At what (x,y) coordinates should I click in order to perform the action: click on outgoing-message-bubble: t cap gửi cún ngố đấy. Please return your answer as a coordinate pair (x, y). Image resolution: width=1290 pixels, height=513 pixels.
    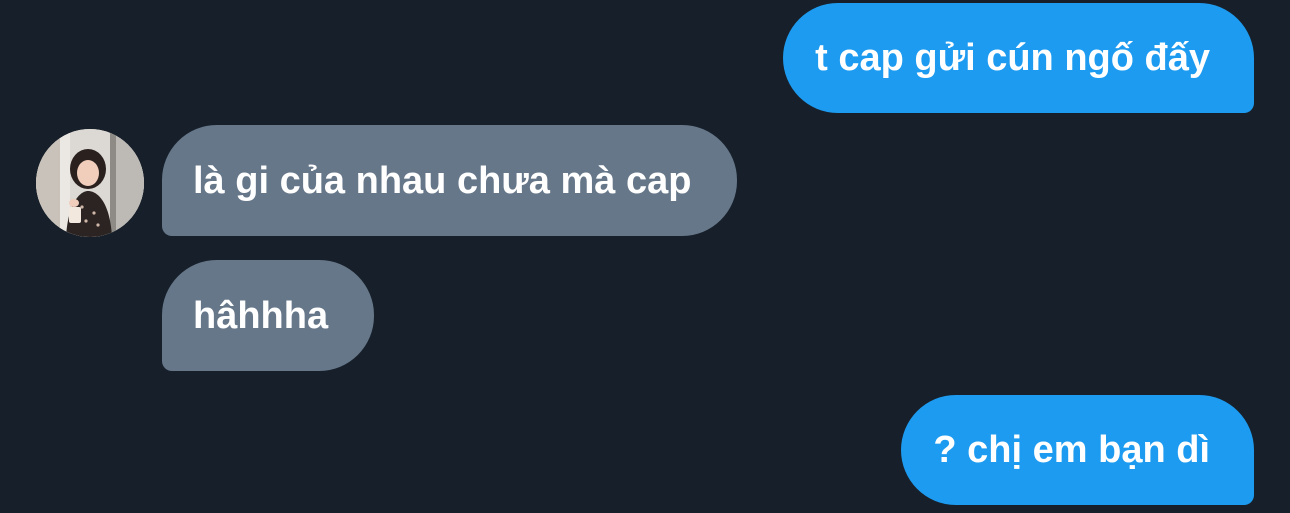
    Looking at the image, I should click on (1018, 58).